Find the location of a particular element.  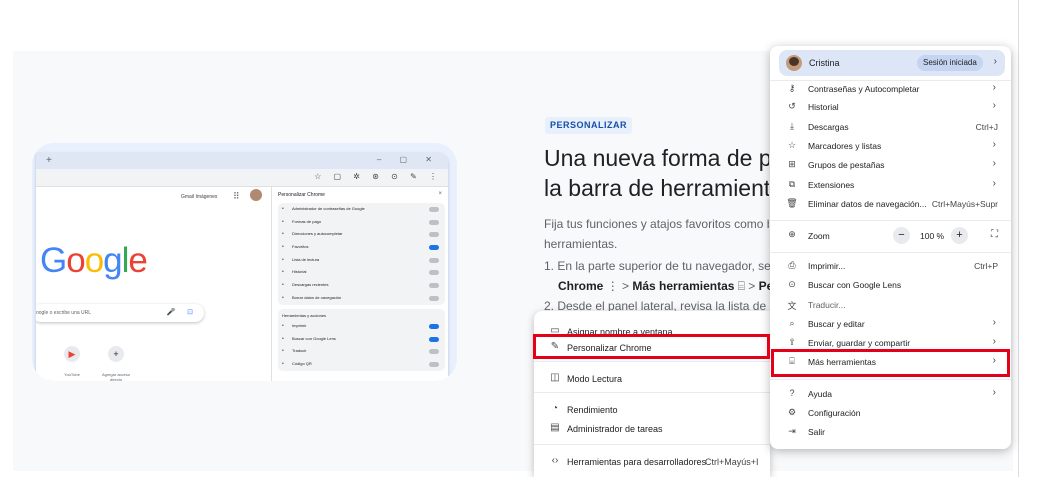

share-icon: ⇪ is located at coordinates (792, 342).